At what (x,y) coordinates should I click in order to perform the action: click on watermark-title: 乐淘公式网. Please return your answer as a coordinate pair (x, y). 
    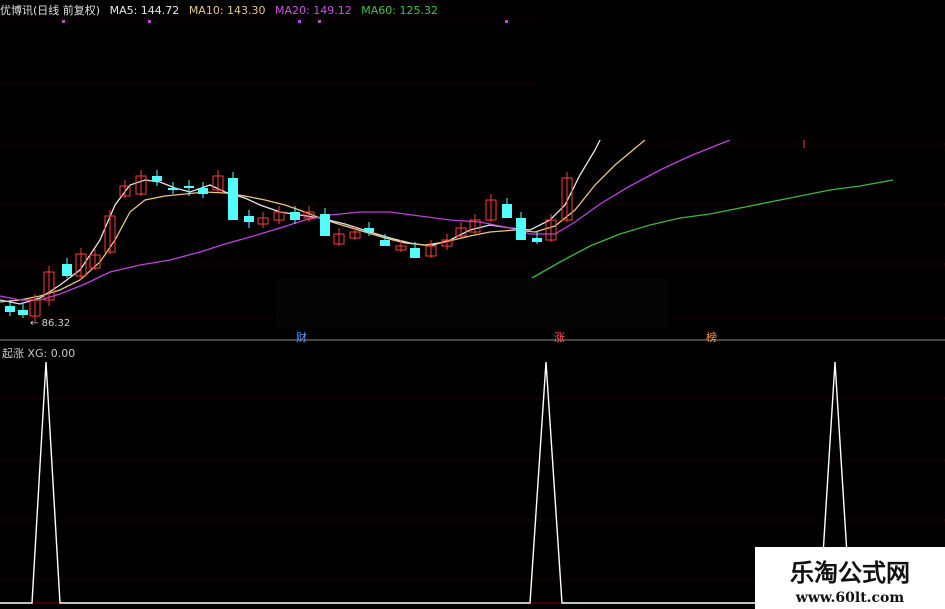
    Looking at the image, I should click on (850, 572).